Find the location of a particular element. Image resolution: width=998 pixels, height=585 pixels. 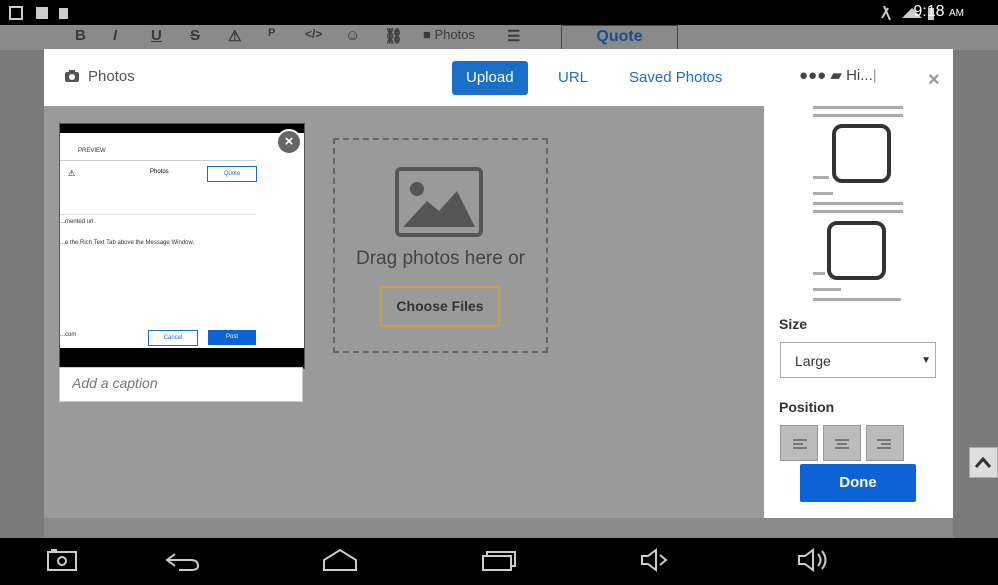

link-icon: ⛓ is located at coordinates (394, 36).